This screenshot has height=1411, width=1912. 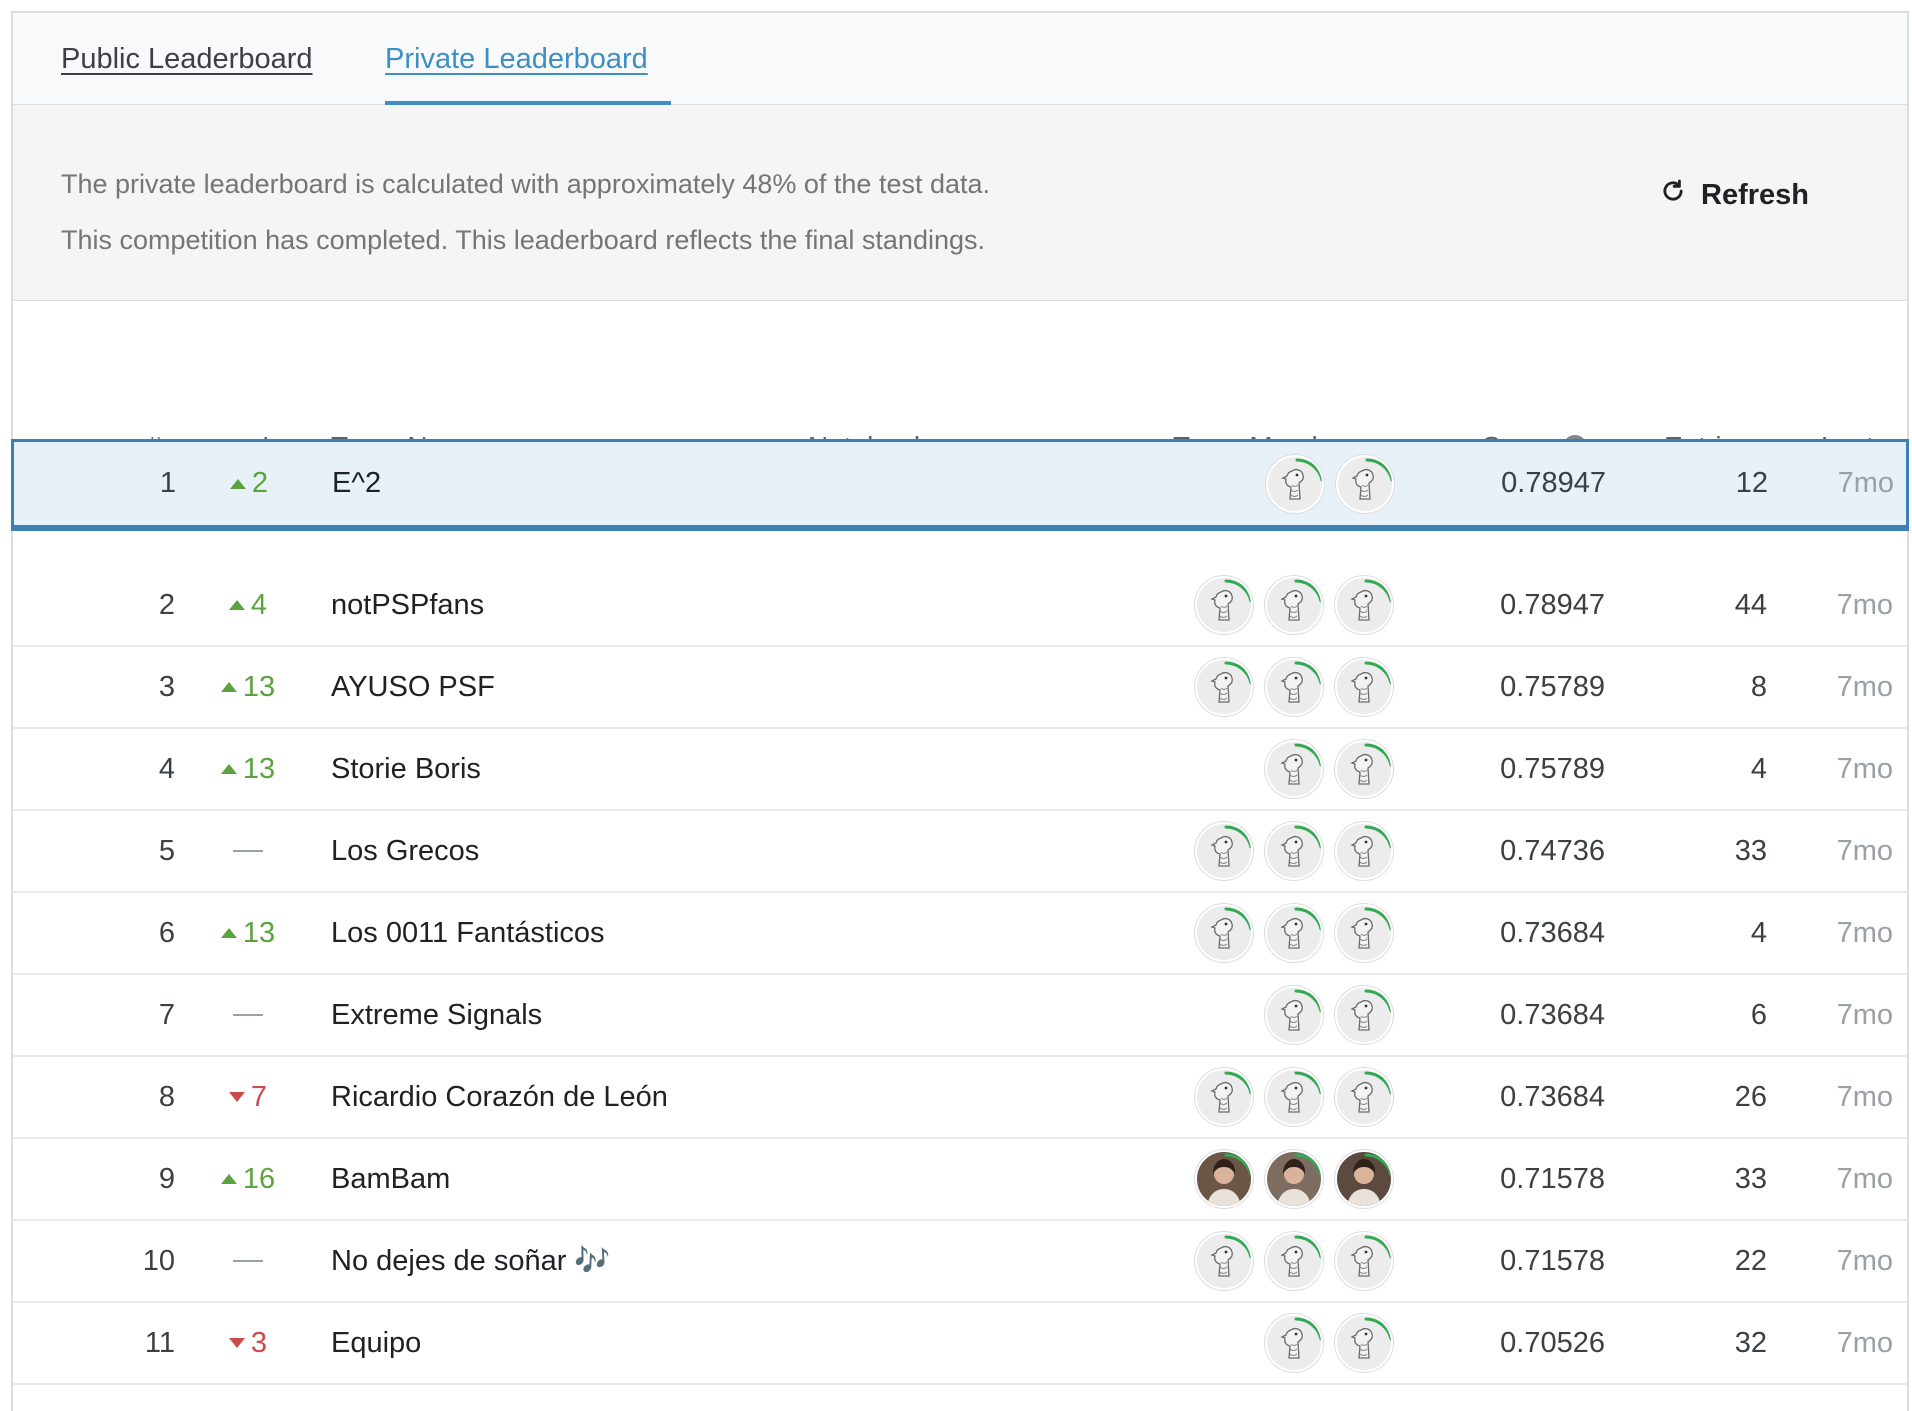 What do you see at coordinates (960, 688) in the screenshot?
I see `table-row: 3 13 AYUSO PSF 0.75789 8 7mo` at bounding box center [960, 688].